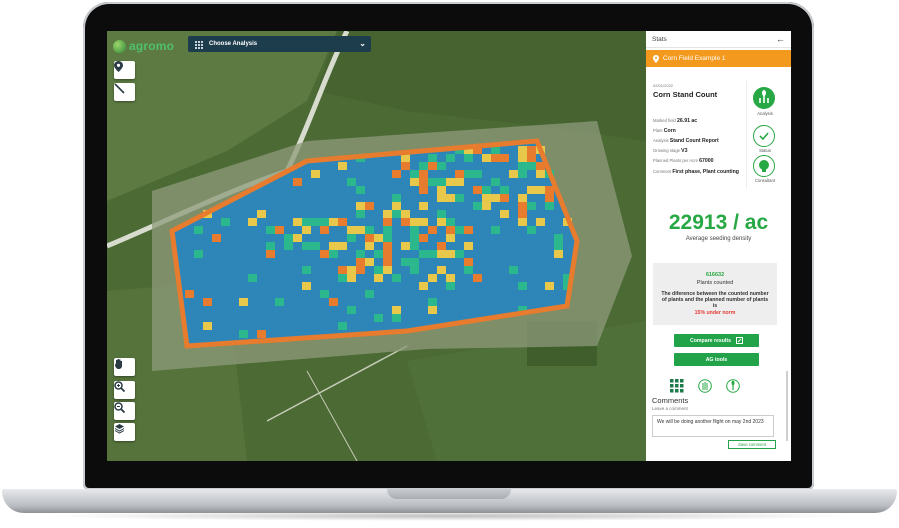  Describe the element at coordinates (787, 406) in the screenshot. I see `panel-scrollbar` at that location.